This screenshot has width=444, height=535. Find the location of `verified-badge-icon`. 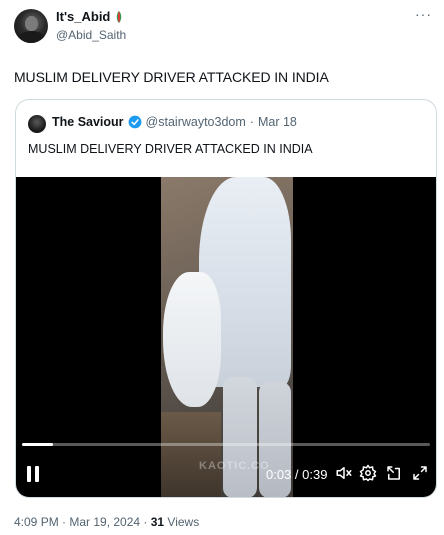

verified-badge-icon is located at coordinates (134, 122).